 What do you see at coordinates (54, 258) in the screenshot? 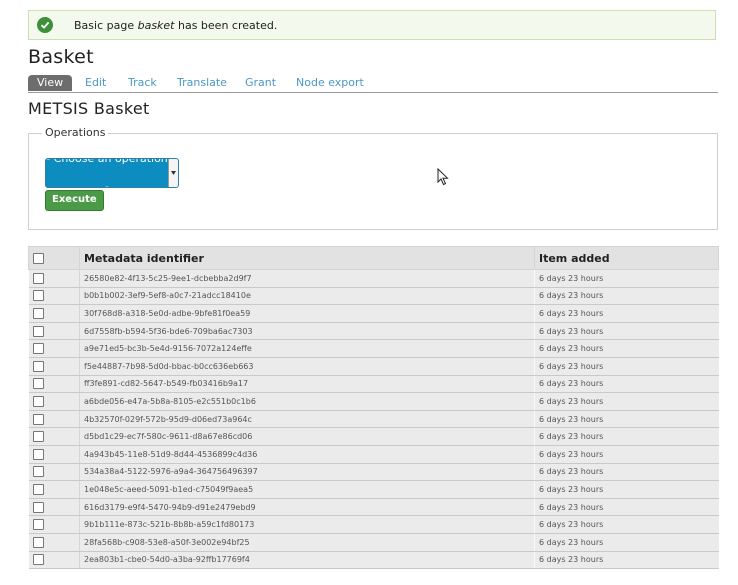
I see `select-all-cell` at bounding box center [54, 258].